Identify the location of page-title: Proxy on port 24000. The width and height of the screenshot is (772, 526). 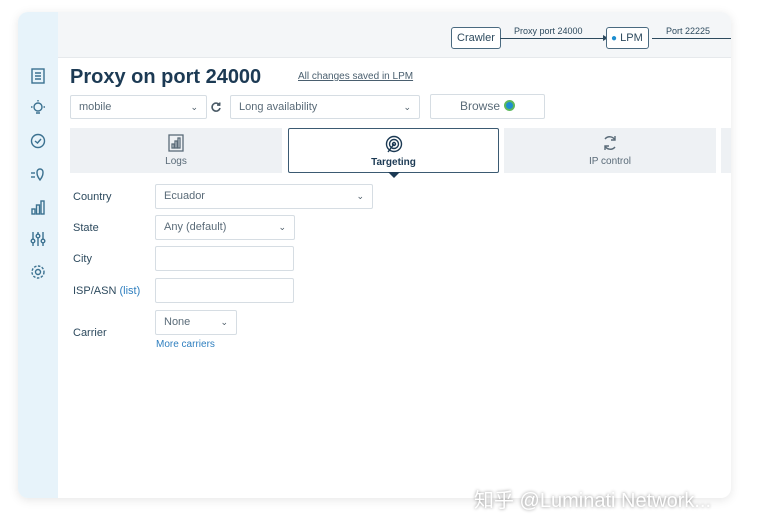
(166, 77).